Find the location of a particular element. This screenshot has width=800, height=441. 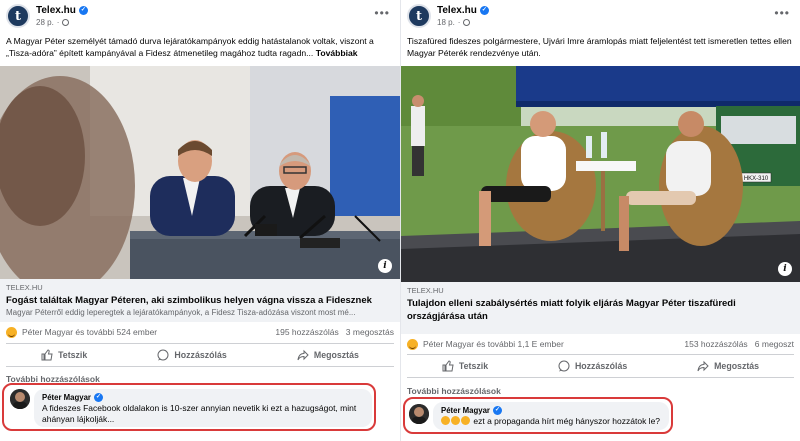

post-timestamp: 18 p. · is located at coordinates (454, 22).